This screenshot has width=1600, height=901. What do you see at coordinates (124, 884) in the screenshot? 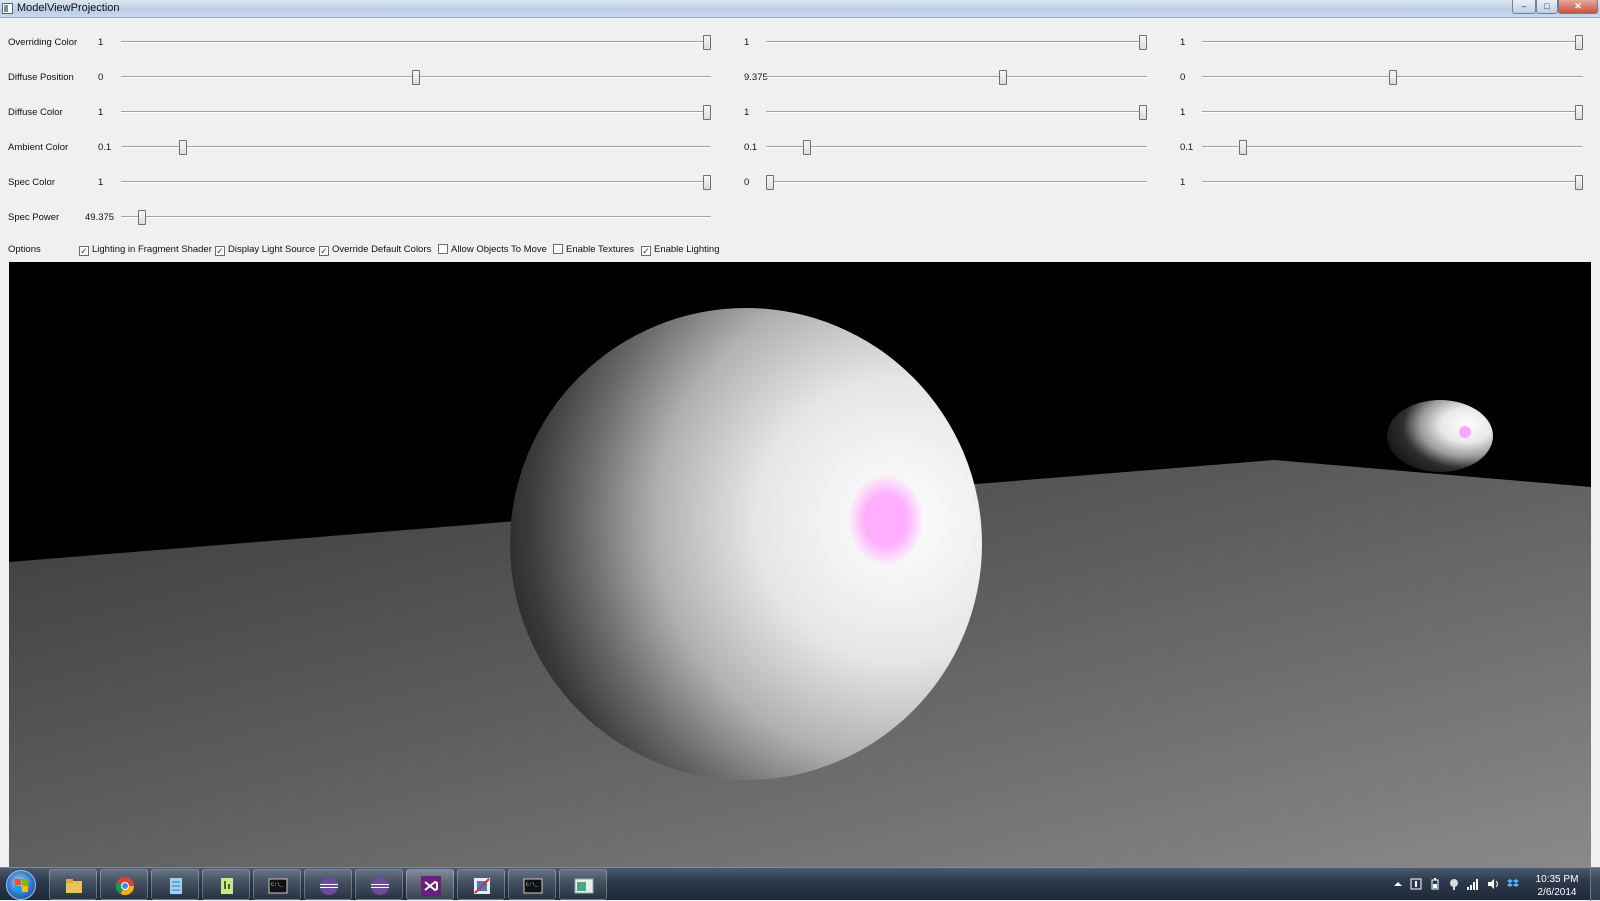
I see `taskbar-button-chrome` at bounding box center [124, 884].